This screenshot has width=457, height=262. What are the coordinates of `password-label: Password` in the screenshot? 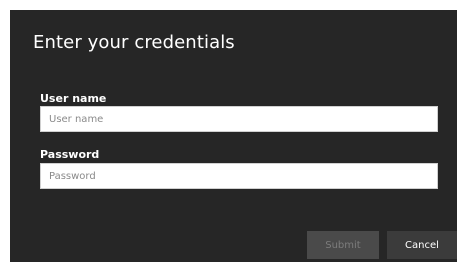 It's located at (70, 154).